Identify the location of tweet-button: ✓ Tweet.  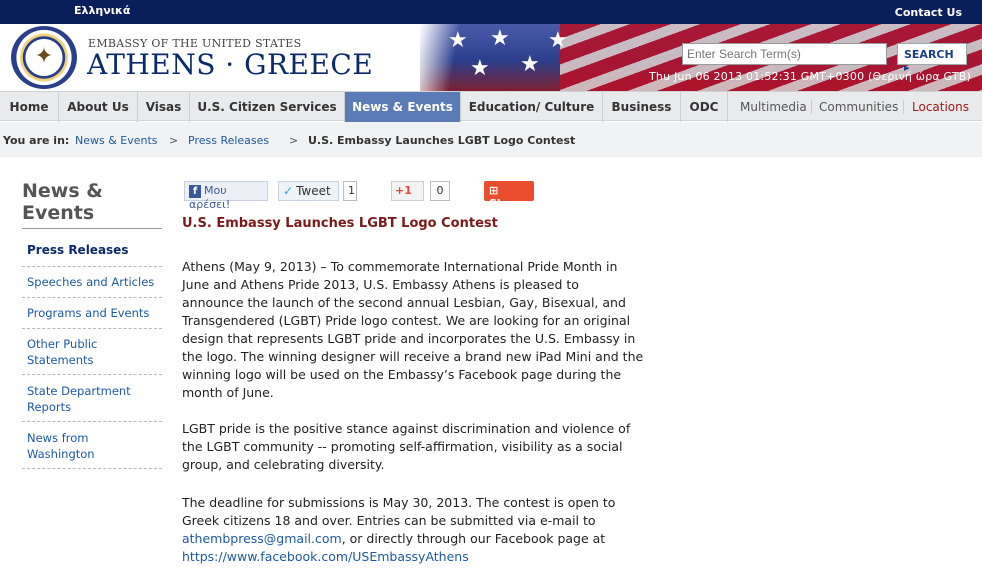
(308, 191).